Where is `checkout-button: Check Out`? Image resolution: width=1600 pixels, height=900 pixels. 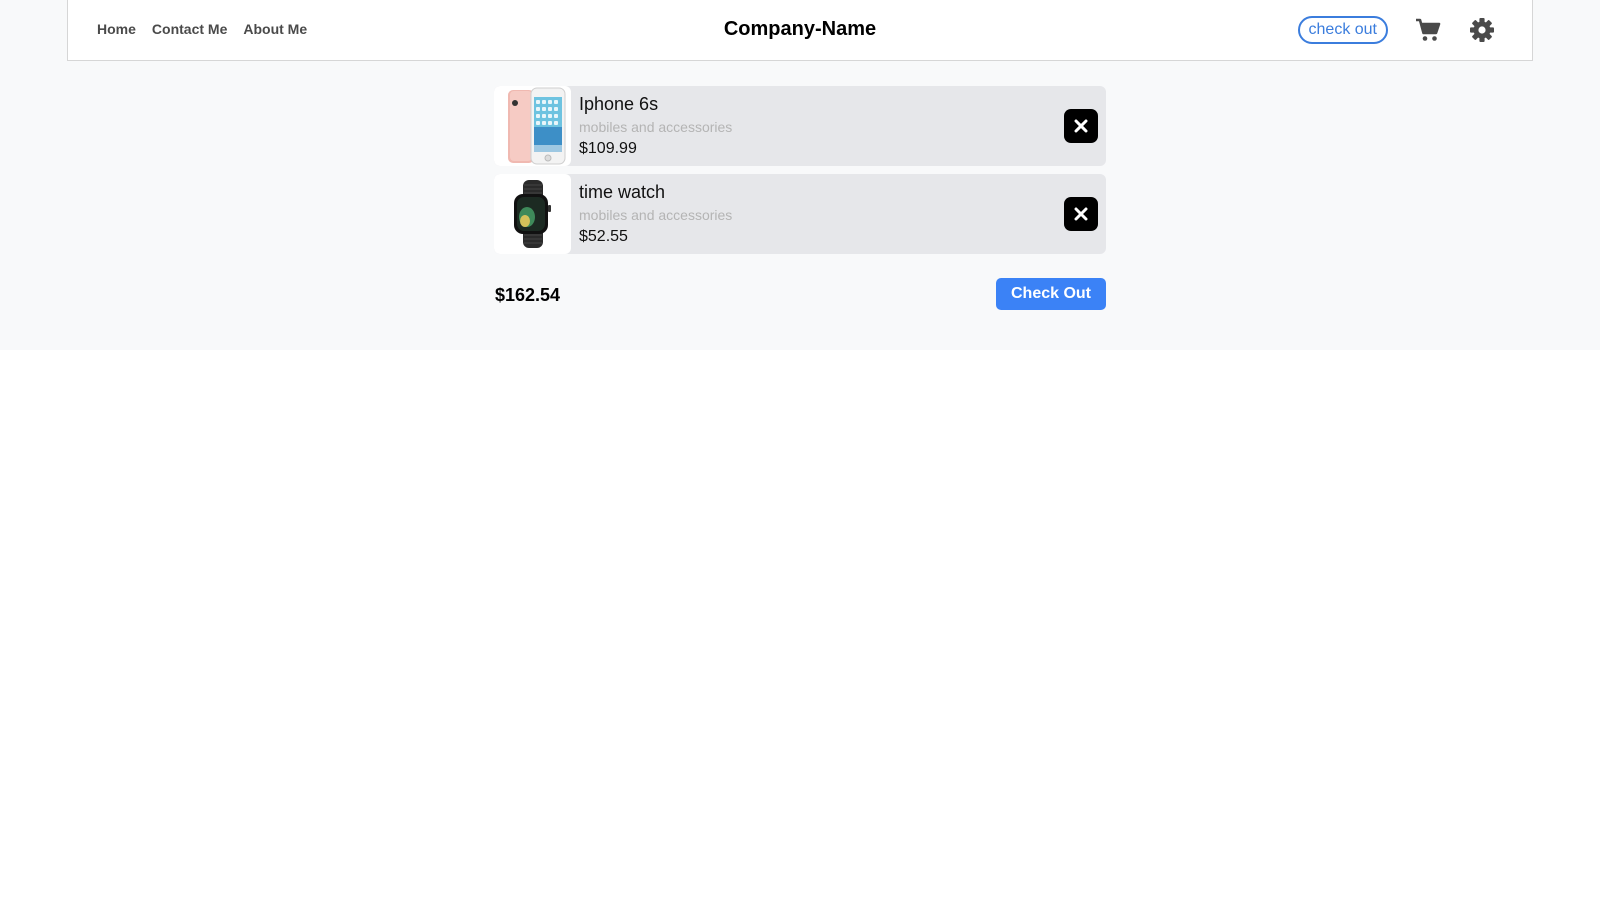
checkout-button: Check Out is located at coordinates (1051, 294).